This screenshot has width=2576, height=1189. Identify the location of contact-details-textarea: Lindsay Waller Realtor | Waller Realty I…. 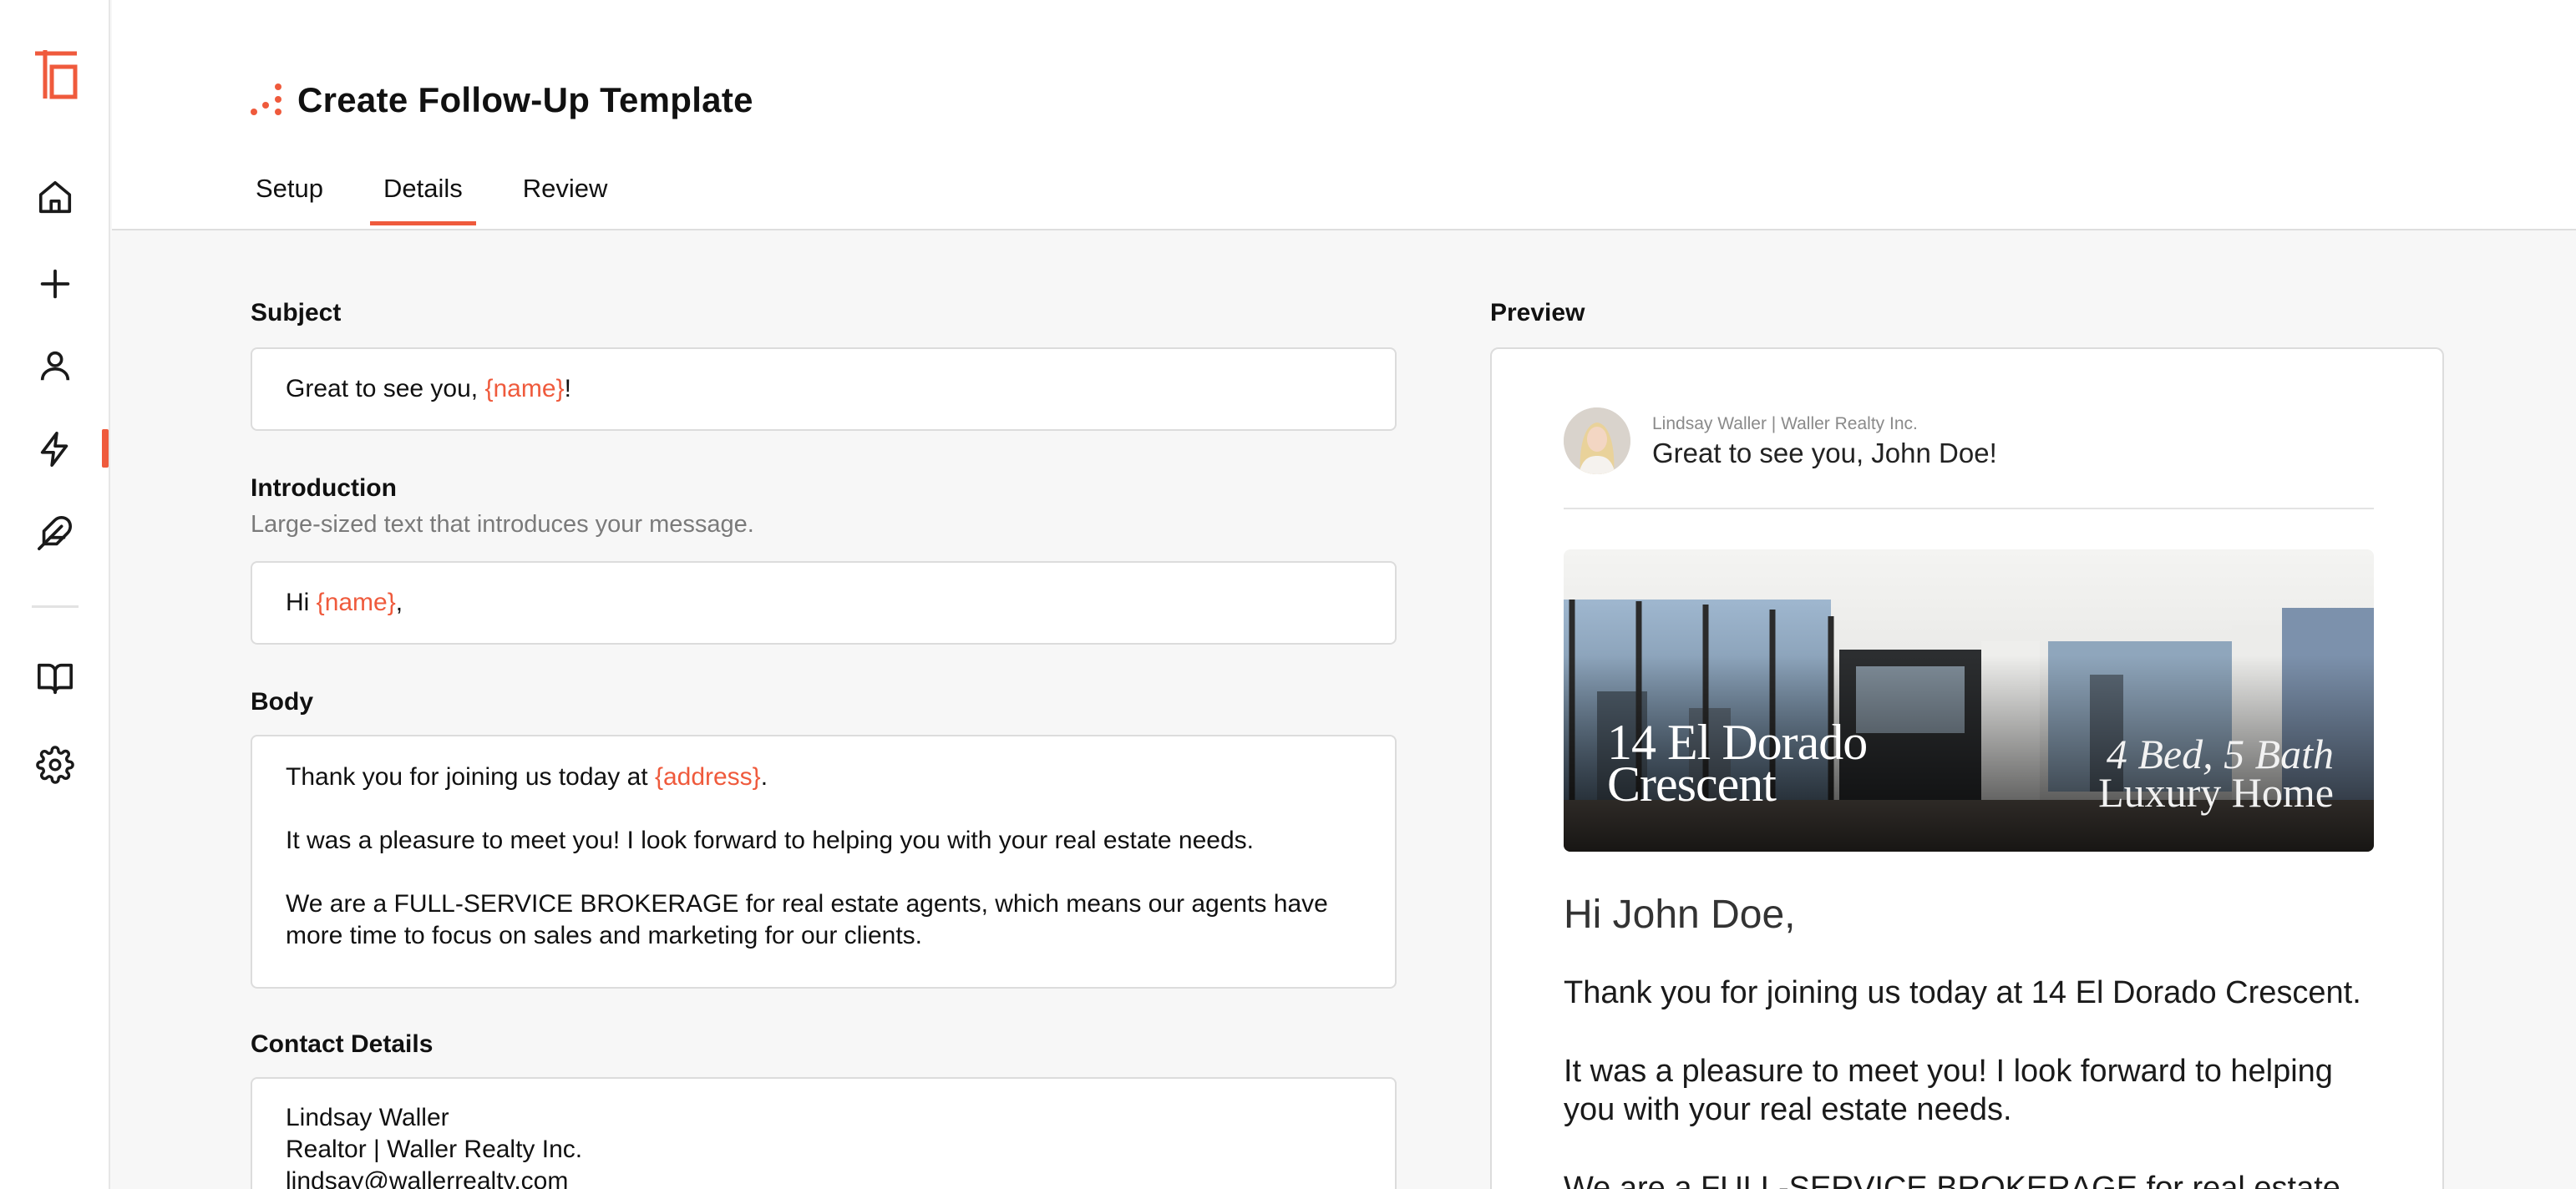
(824, 1133).